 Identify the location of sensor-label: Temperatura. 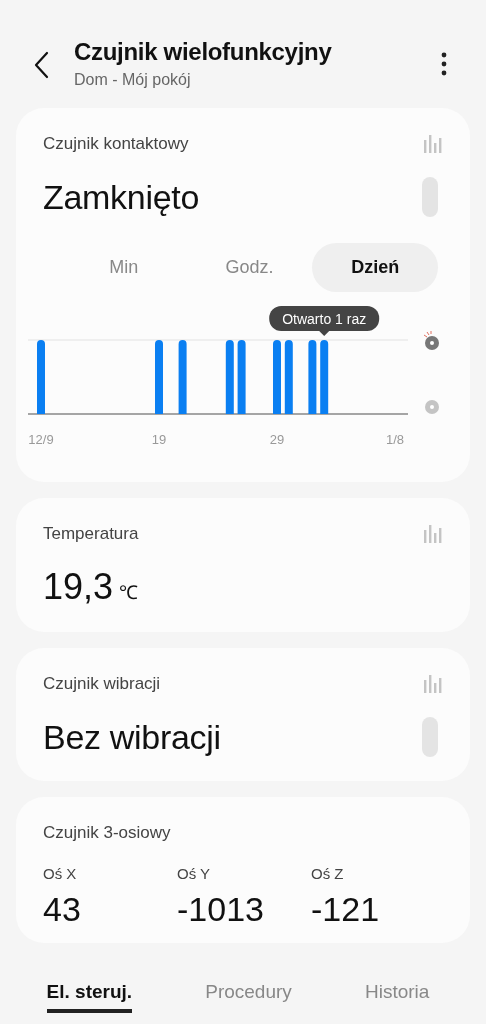
(91, 534).